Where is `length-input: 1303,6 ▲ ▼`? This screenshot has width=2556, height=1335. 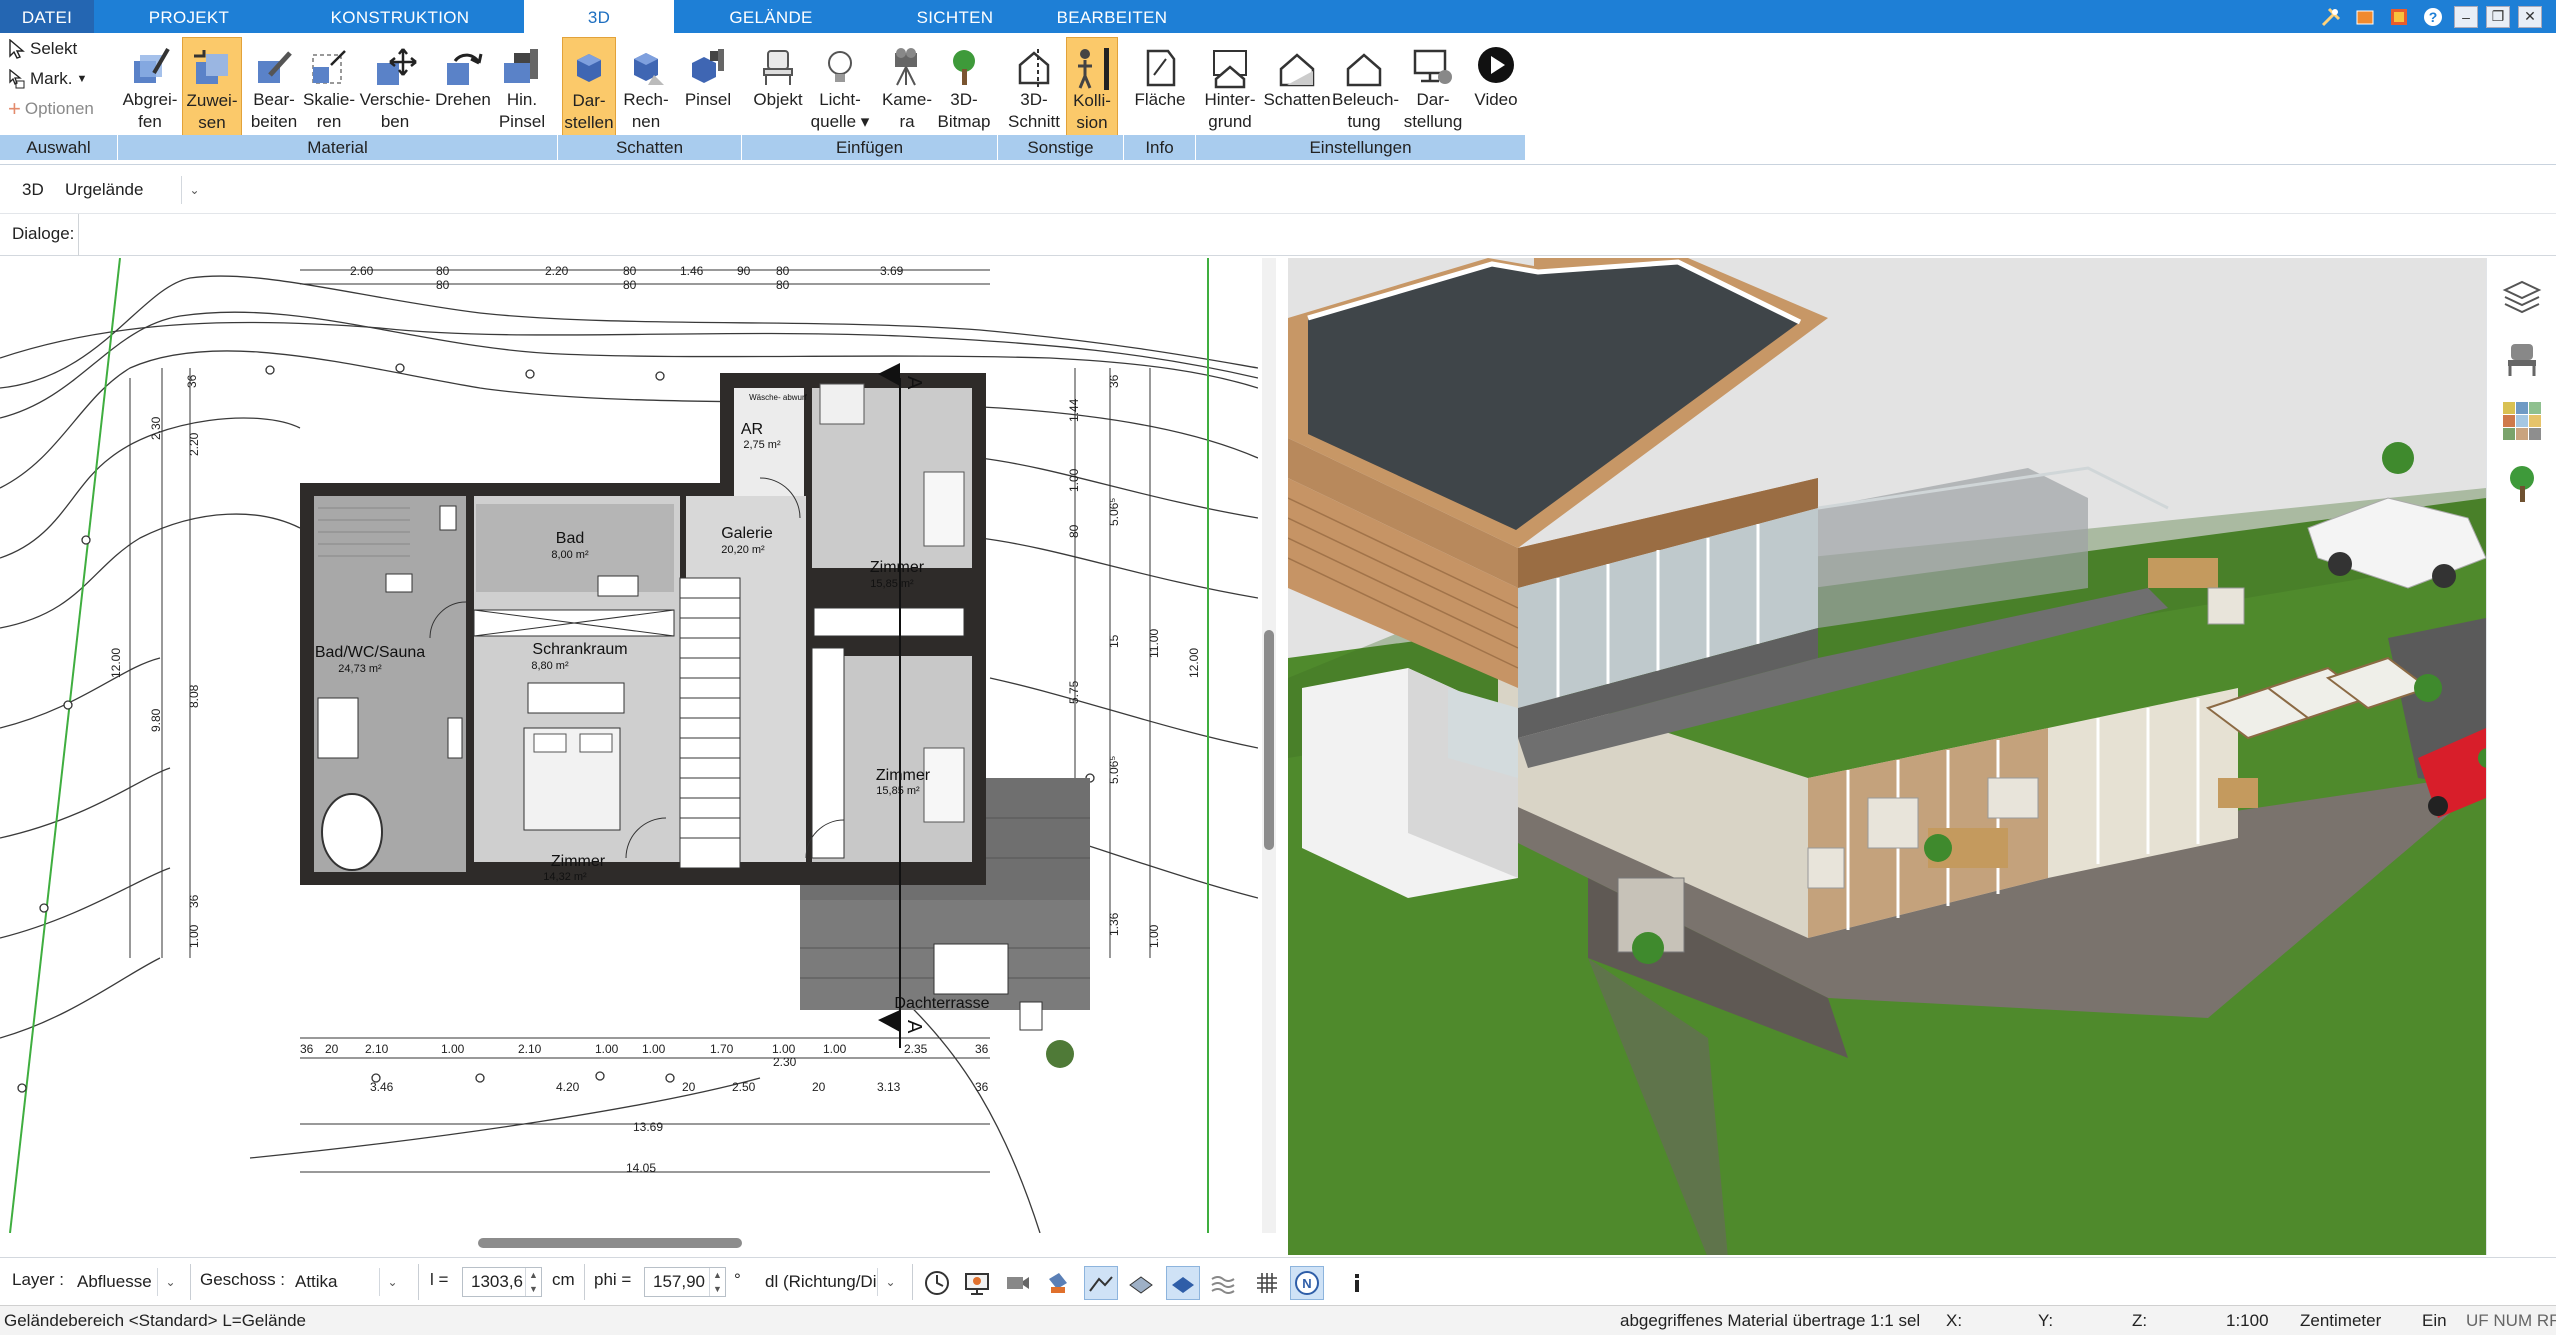
length-input: 1303,6 ▲ ▼ is located at coordinates (502, 1282).